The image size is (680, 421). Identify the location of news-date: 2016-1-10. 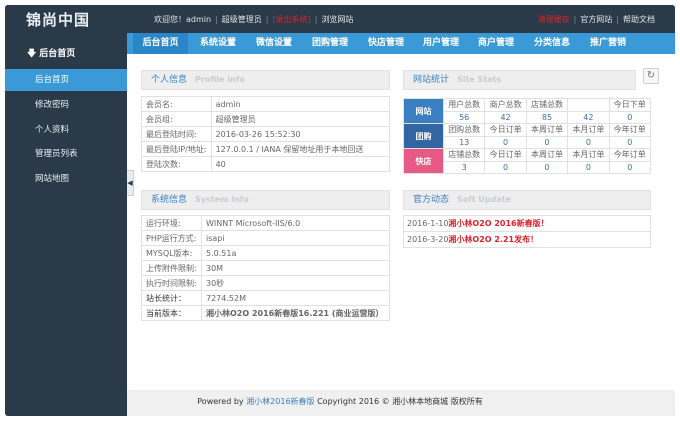
(428, 223).